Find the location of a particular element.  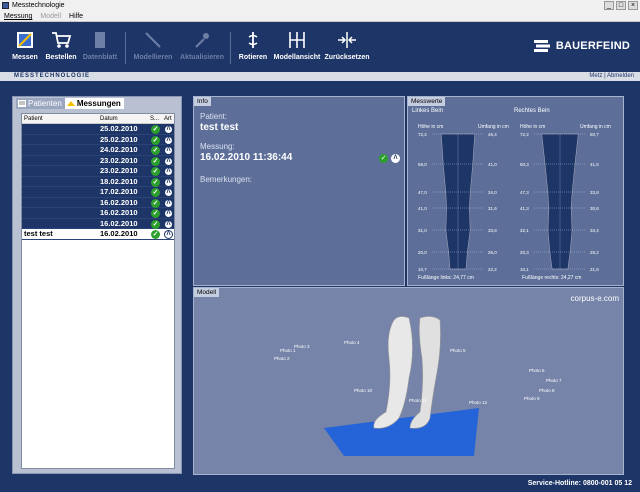

row-date: 23.02.2010 is located at coordinates (119, 170).